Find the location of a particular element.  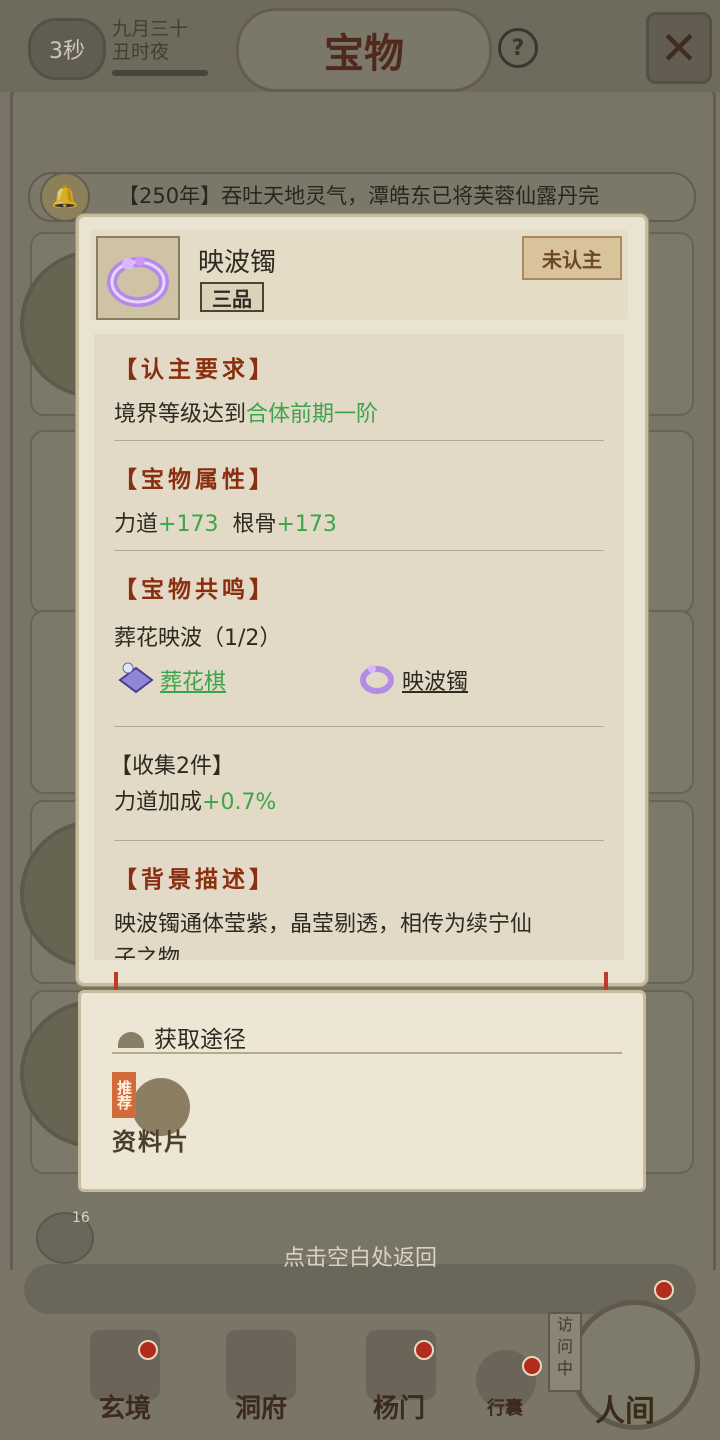

bonus-label: 力道加成 is located at coordinates (158, 802).